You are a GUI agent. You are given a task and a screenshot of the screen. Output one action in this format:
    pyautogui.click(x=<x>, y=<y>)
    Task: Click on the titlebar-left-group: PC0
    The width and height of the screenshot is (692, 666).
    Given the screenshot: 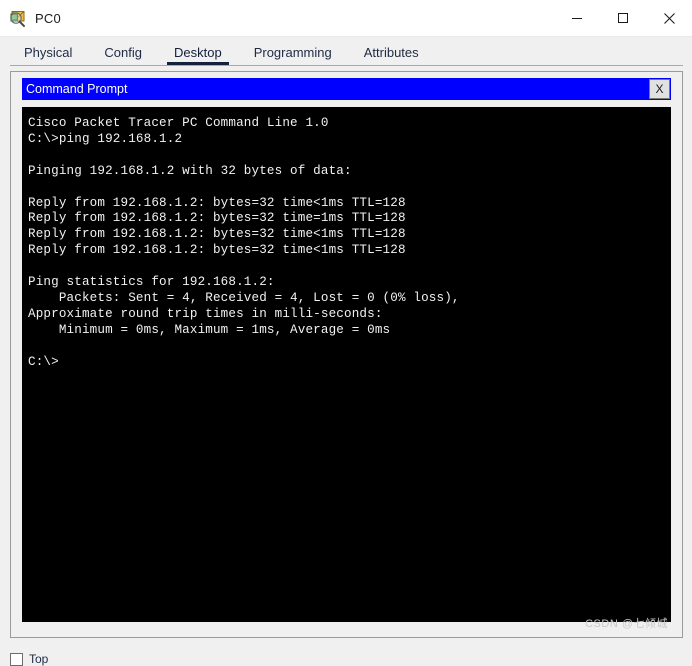 What is the action you would take?
    pyautogui.click(x=30, y=18)
    